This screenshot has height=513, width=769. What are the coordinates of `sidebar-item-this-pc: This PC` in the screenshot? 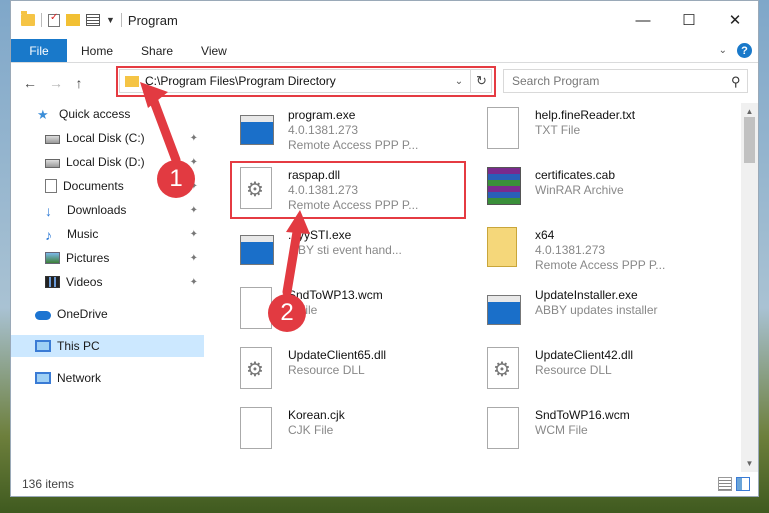 It's located at (107, 346).